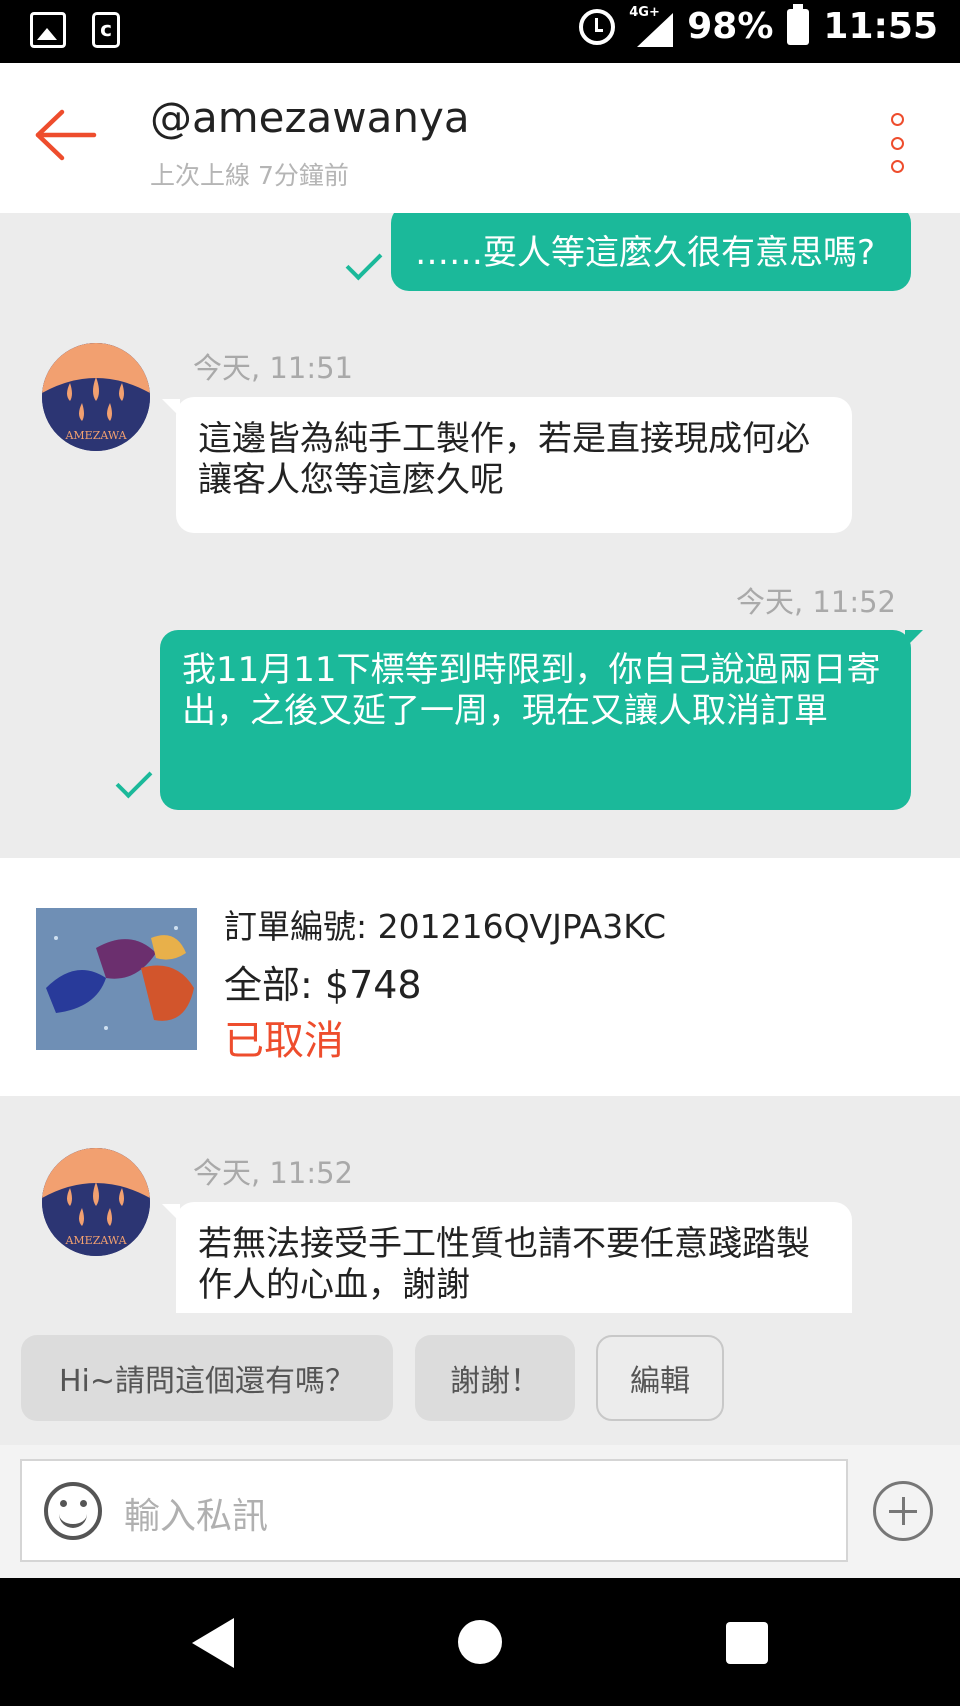 Image resolution: width=960 pixels, height=1706 pixels. I want to click on emoji-icon, so click(73, 1511).